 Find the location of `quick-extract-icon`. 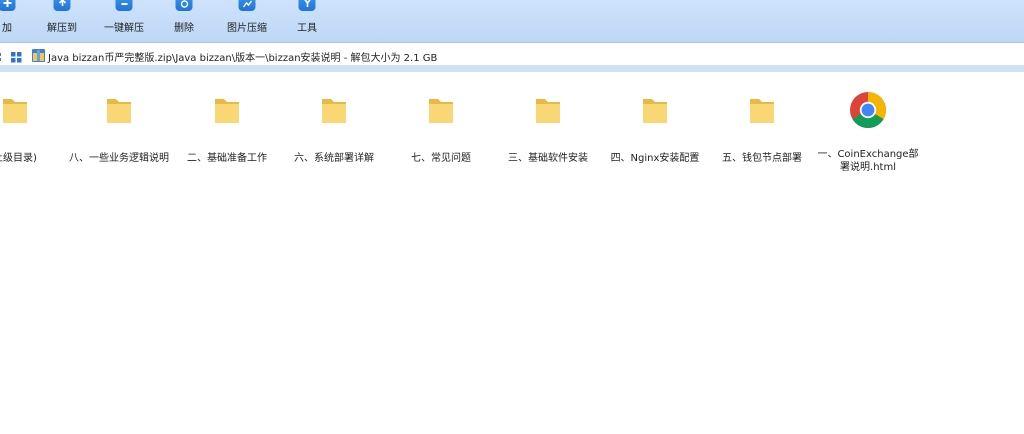

quick-extract-icon is located at coordinates (124, 5).